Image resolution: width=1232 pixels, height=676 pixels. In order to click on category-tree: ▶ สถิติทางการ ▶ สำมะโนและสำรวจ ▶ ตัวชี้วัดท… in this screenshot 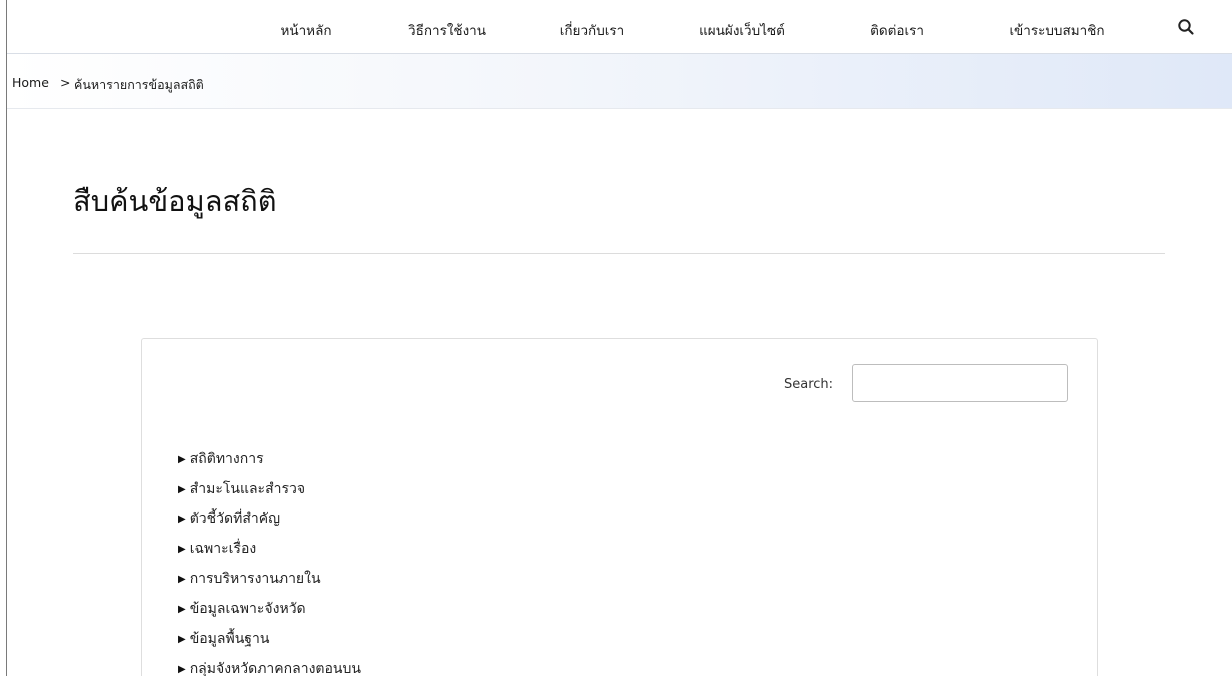, I will do `click(269, 561)`.